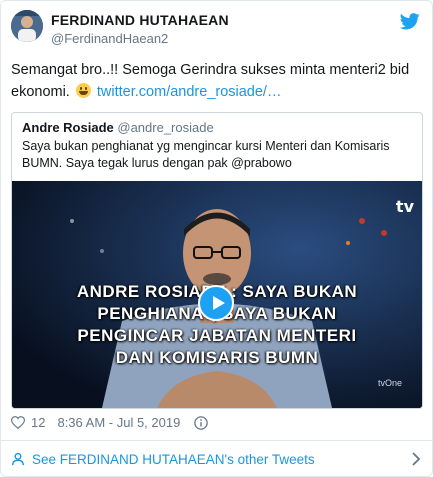 Image resolution: width=433 pixels, height=477 pixels. What do you see at coordinates (201, 422) in the screenshot?
I see `info-icon` at bounding box center [201, 422].